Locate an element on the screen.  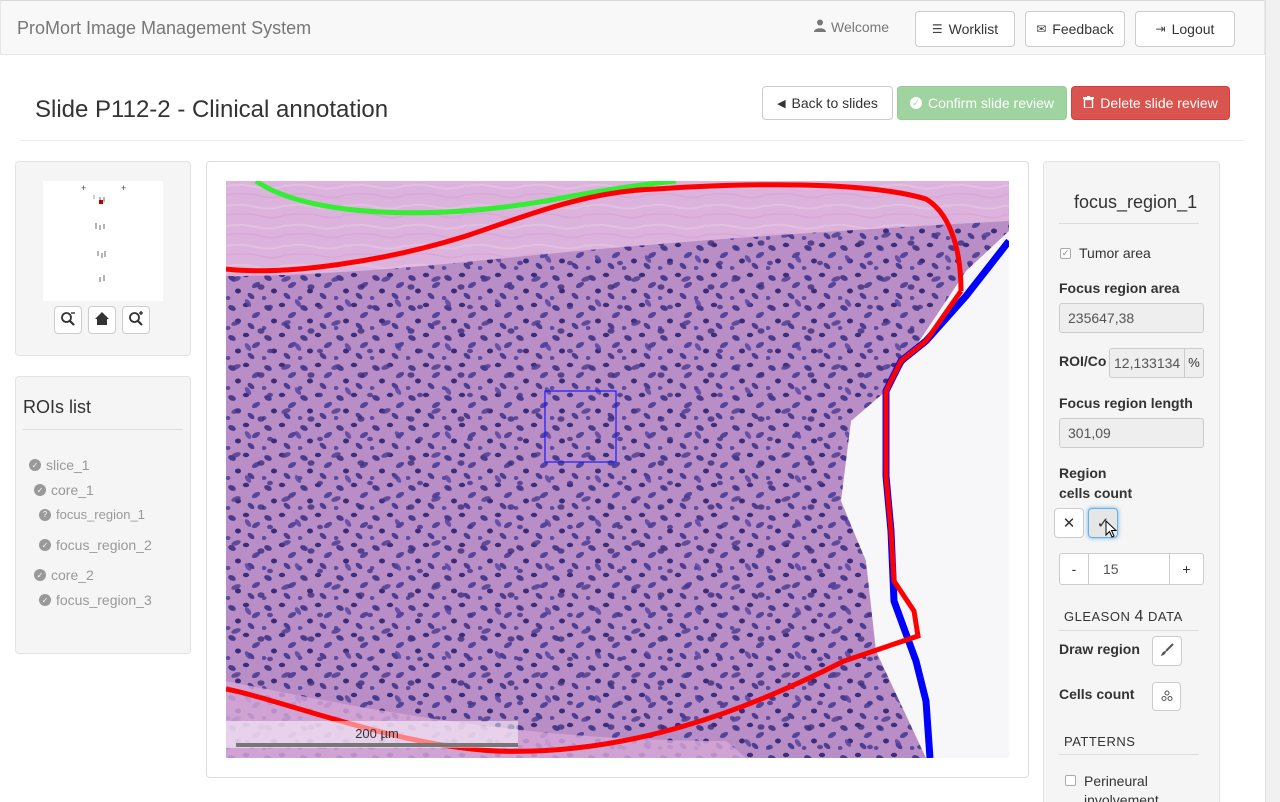
page-title: Slide P112-2 - Clinical annotation is located at coordinates (212, 109).